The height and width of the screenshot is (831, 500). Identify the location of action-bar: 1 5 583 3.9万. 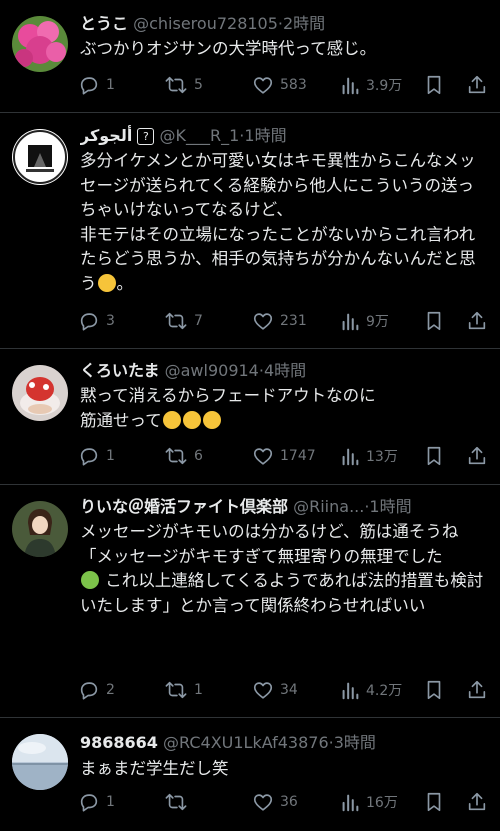
(284, 85).